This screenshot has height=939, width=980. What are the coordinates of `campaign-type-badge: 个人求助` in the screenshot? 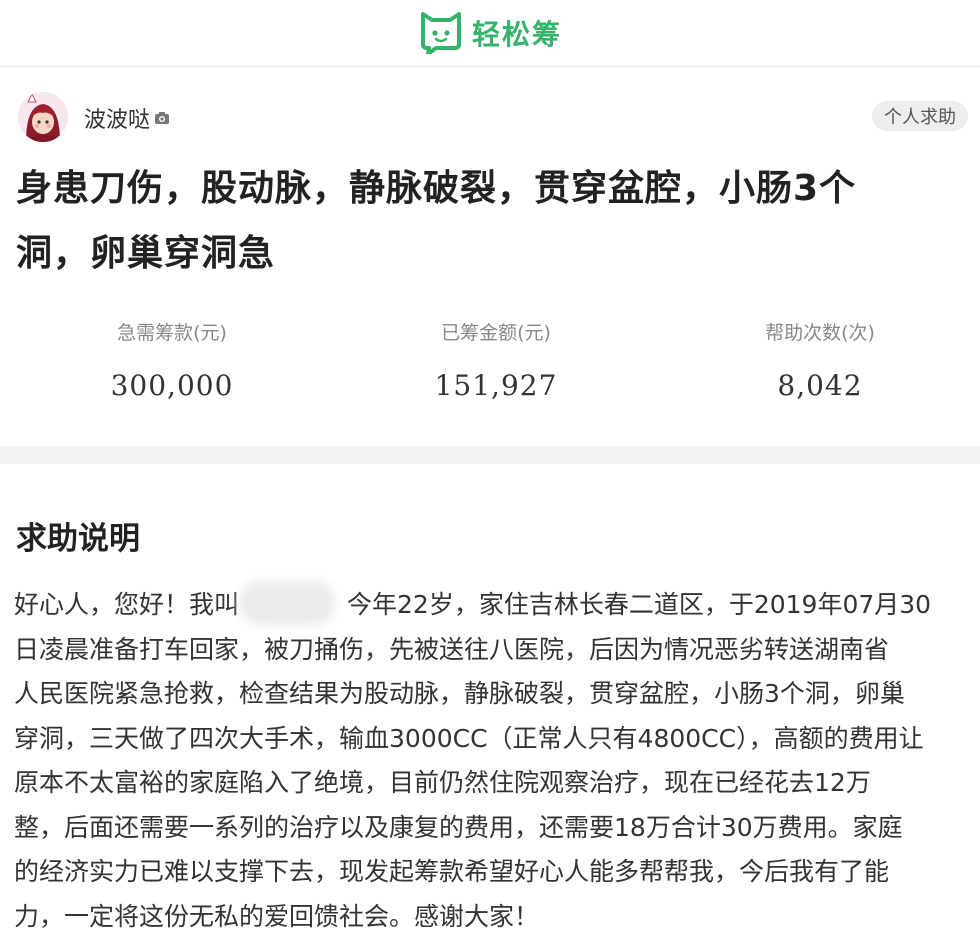 It's located at (920, 116).